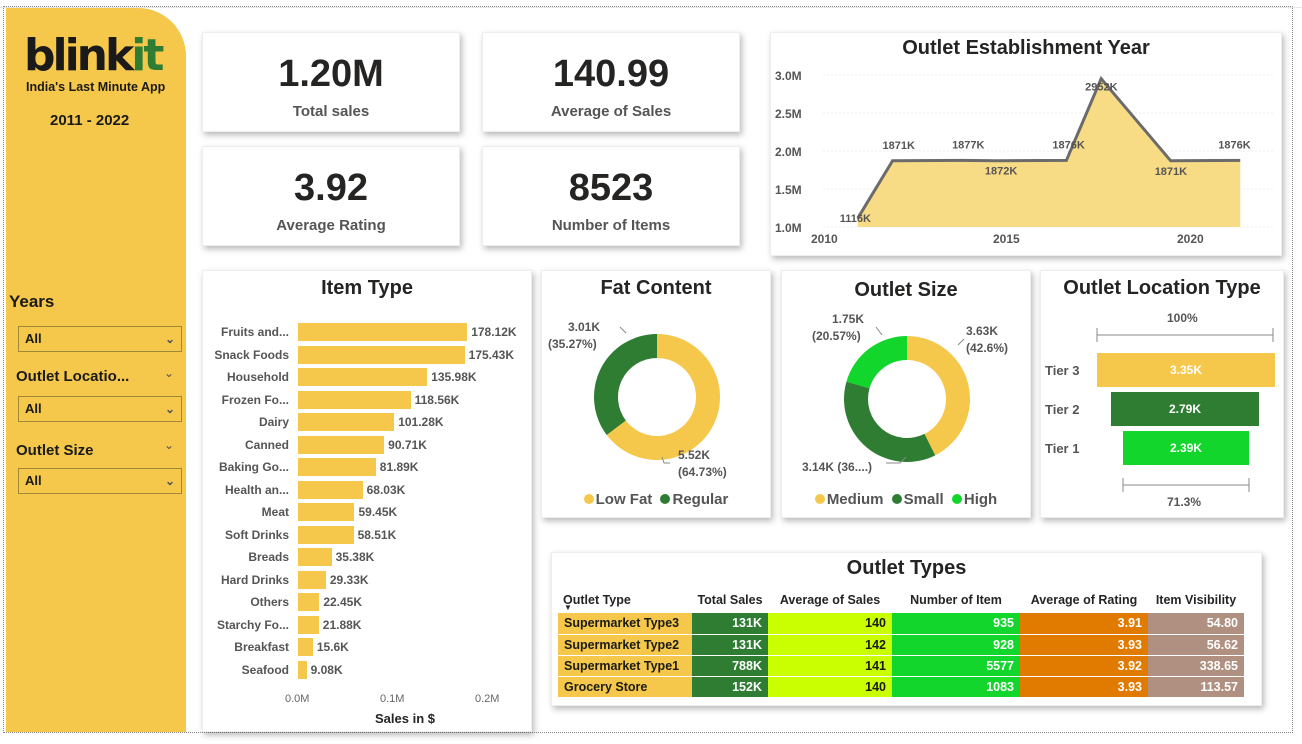  I want to click on lowfat-value-label: 5.52K, so click(694, 455).